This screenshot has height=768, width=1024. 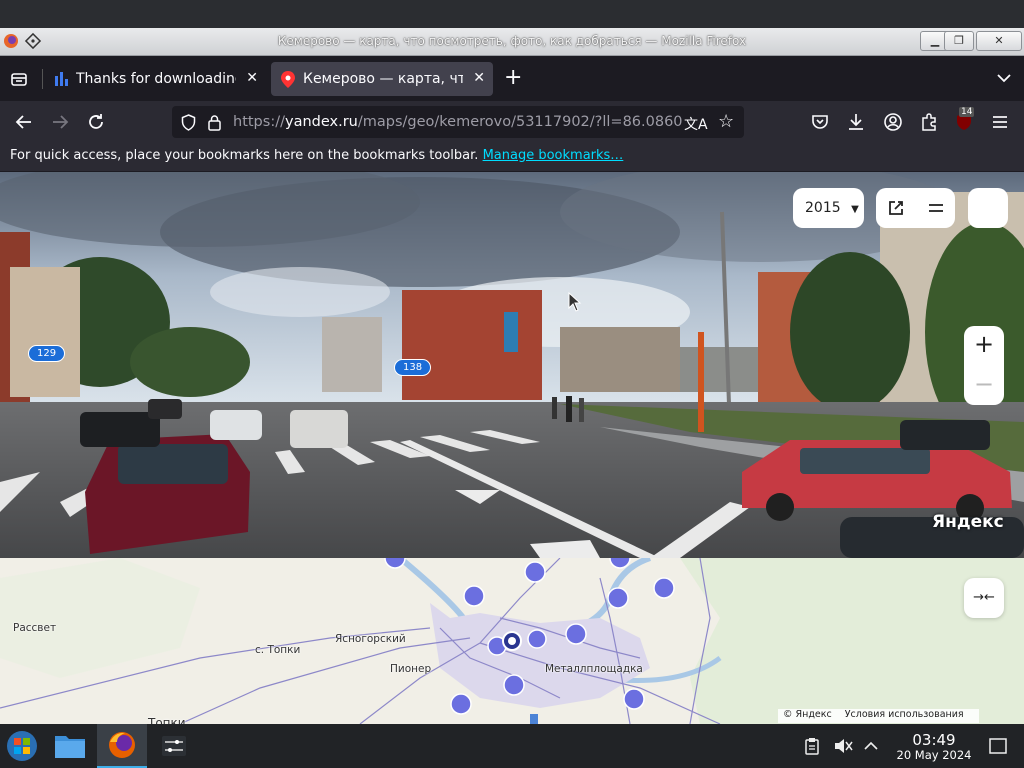 What do you see at coordinates (726, 121) in the screenshot?
I see `bookmark-star-icon: ☆` at bounding box center [726, 121].